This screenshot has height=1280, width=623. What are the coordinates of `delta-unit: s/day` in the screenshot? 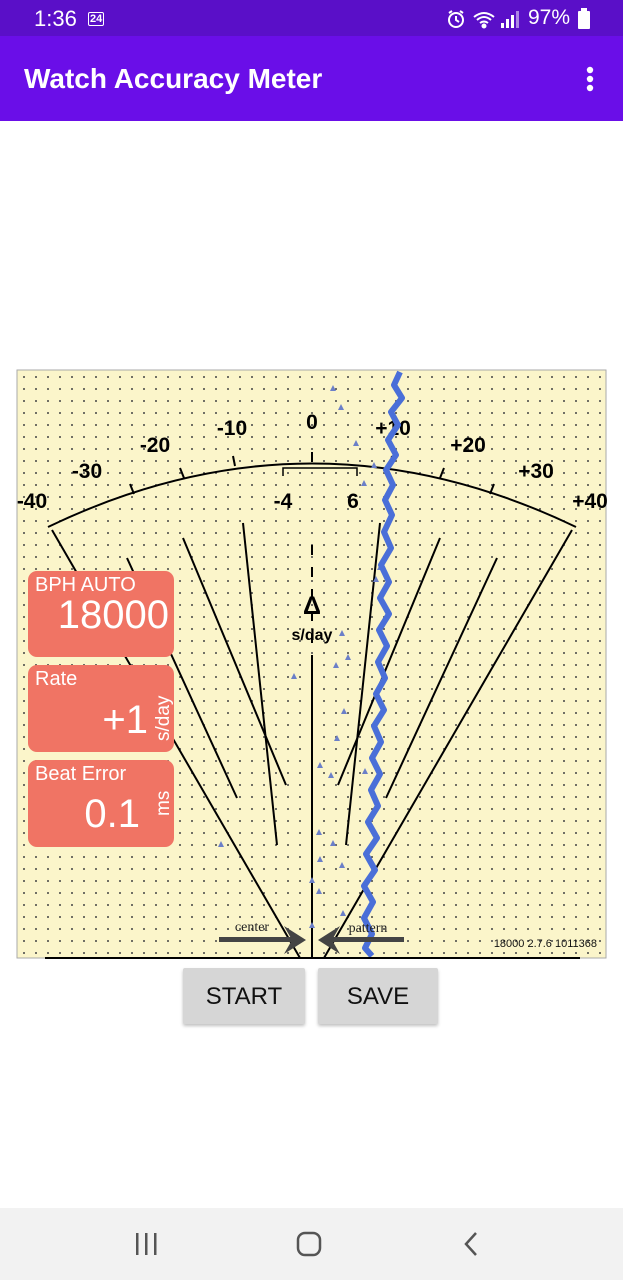 It's located at (312, 635).